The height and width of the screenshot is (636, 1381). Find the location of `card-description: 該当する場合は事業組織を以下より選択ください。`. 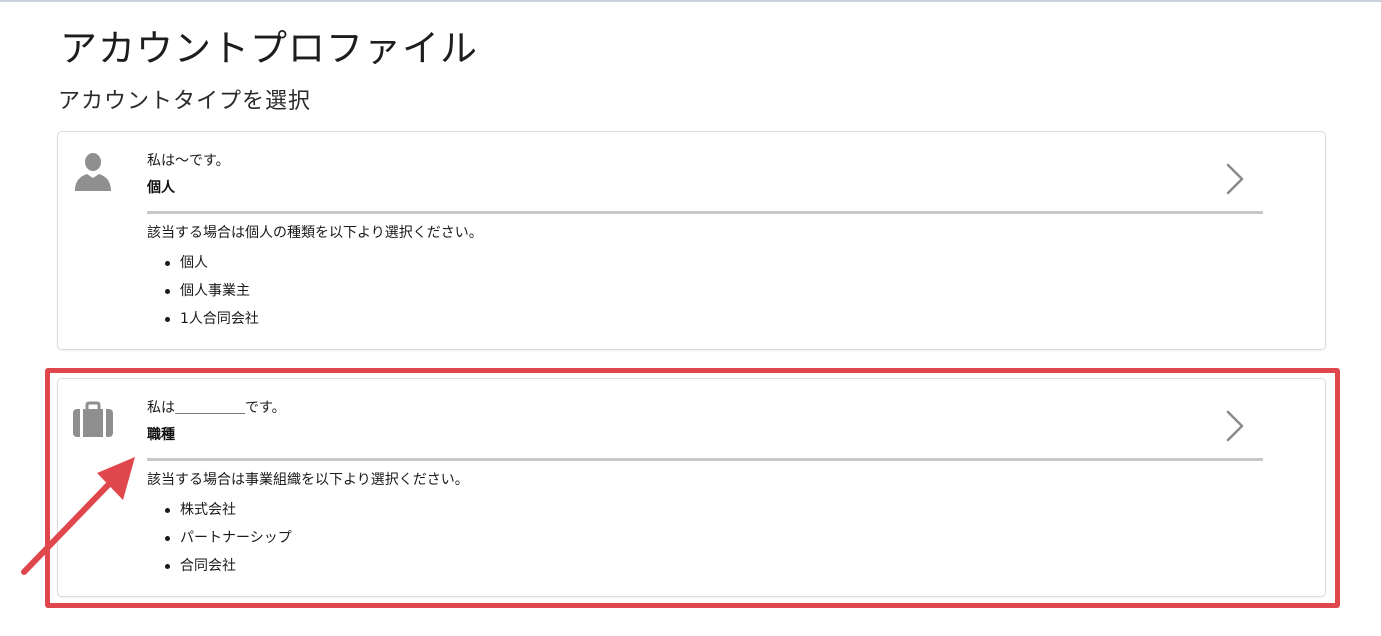

card-description: 該当する場合は事業組織を以下より選択ください。 is located at coordinates (308, 480).